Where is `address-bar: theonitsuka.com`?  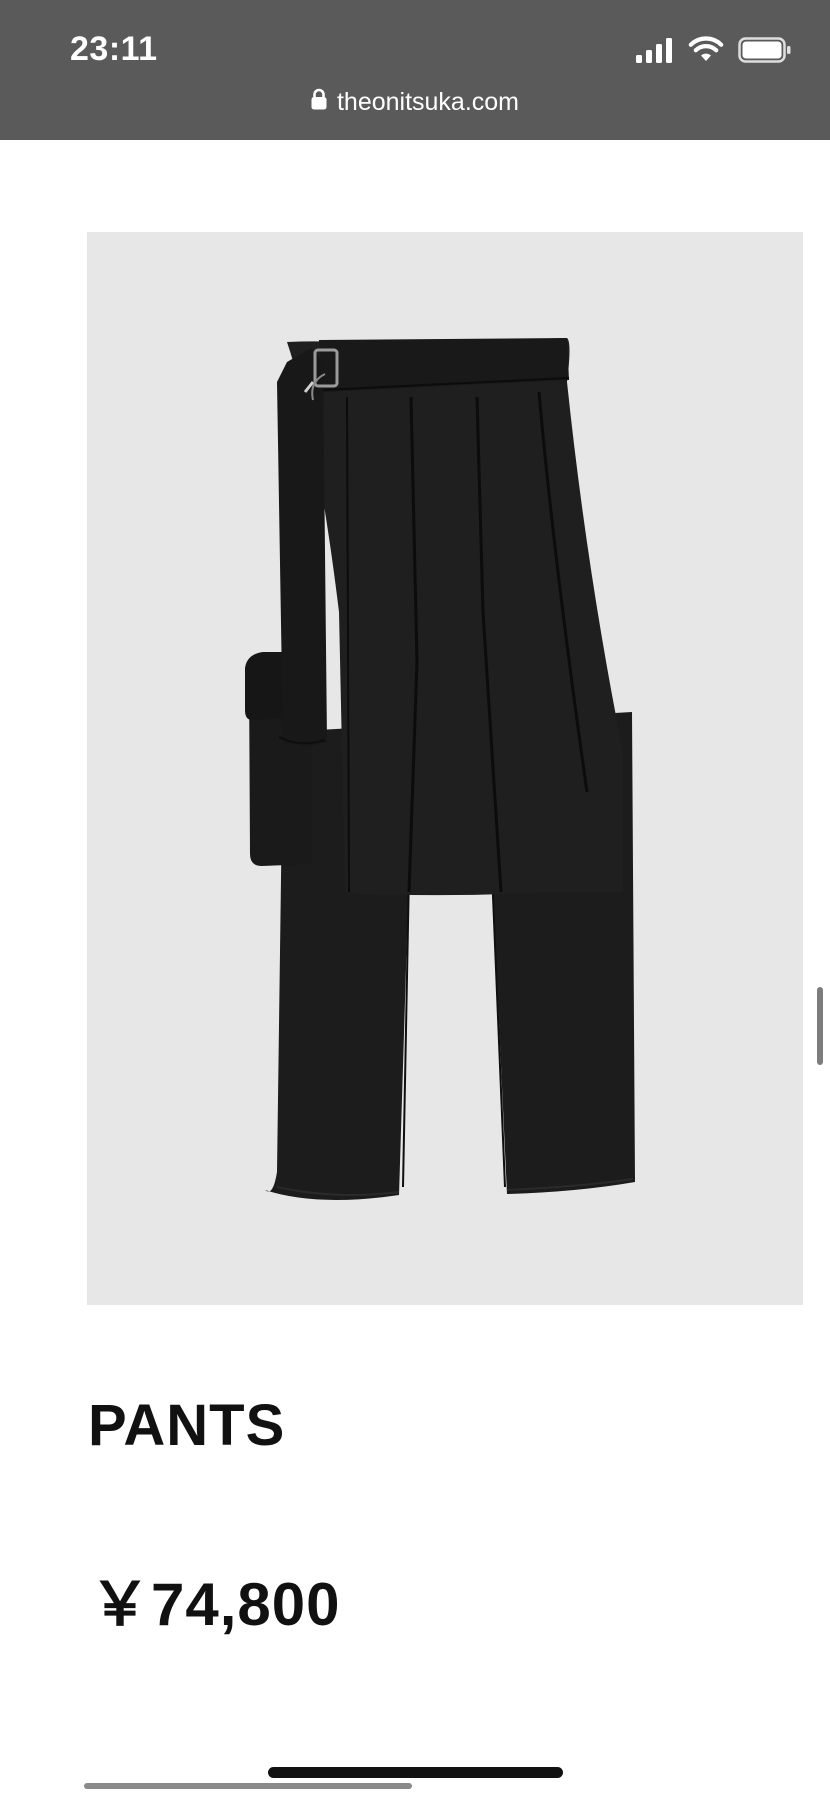
address-bar: theonitsuka.com is located at coordinates (415, 102).